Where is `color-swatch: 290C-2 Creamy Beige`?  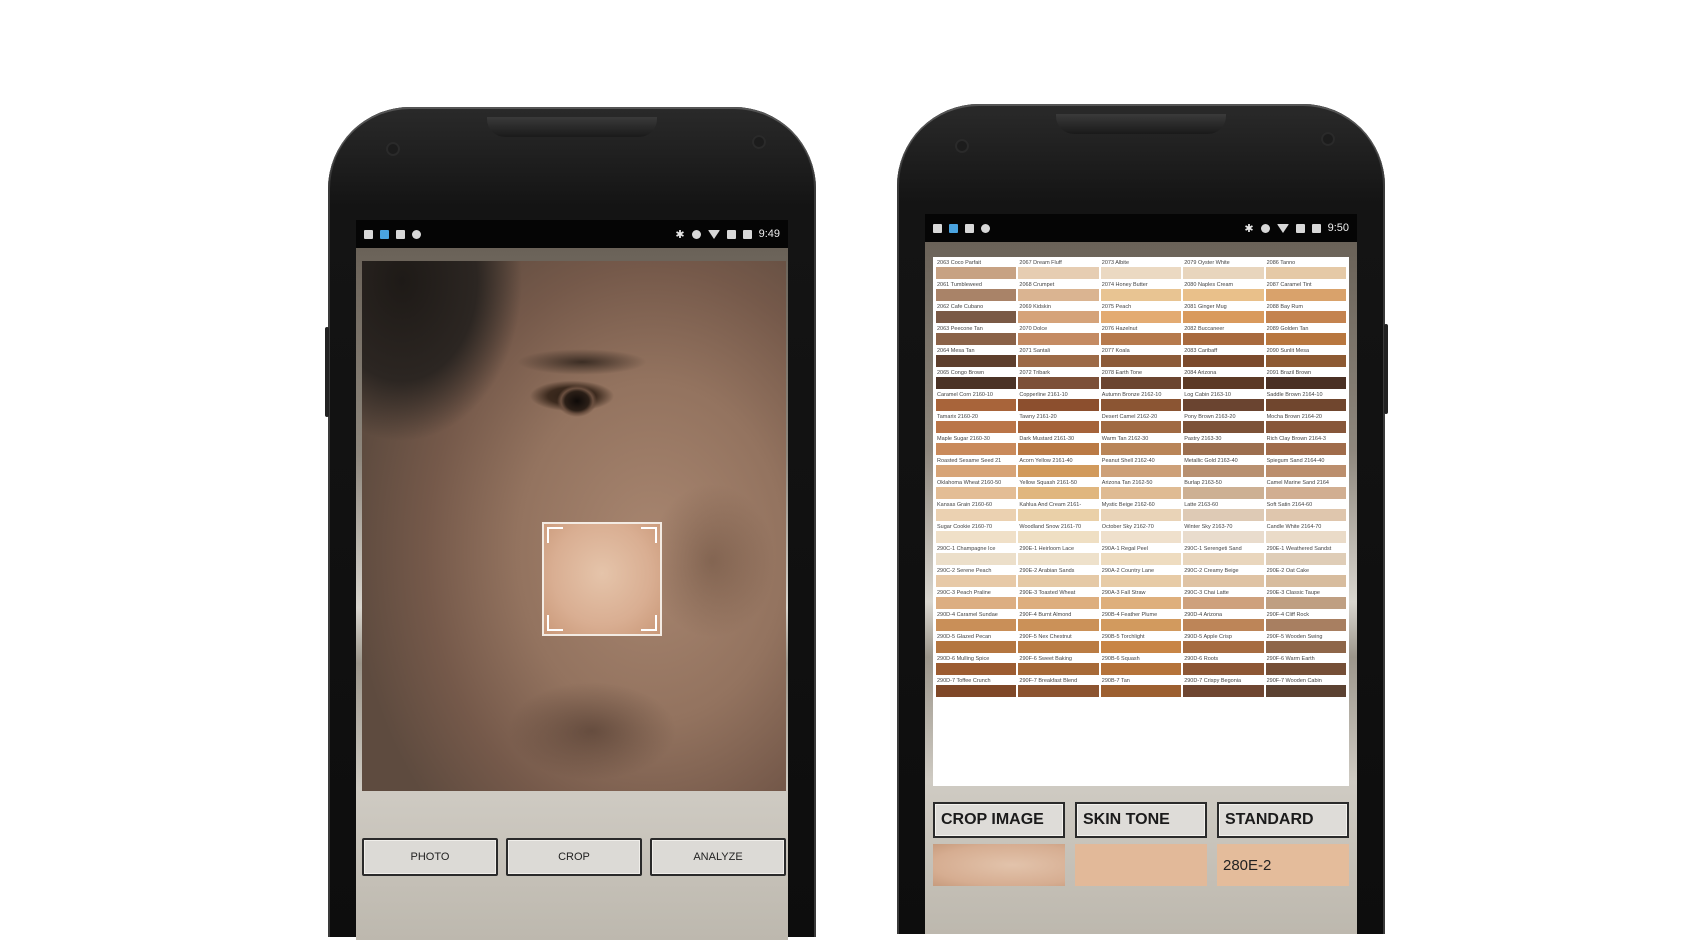
color-swatch: 290C-2 Creamy Beige is located at coordinates (1223, 577).